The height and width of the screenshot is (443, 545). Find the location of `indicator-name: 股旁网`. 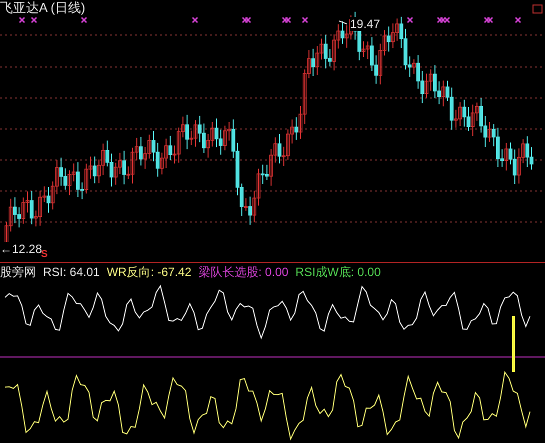

indicator-name: 股旁网 is located at coordinates (18, 272).